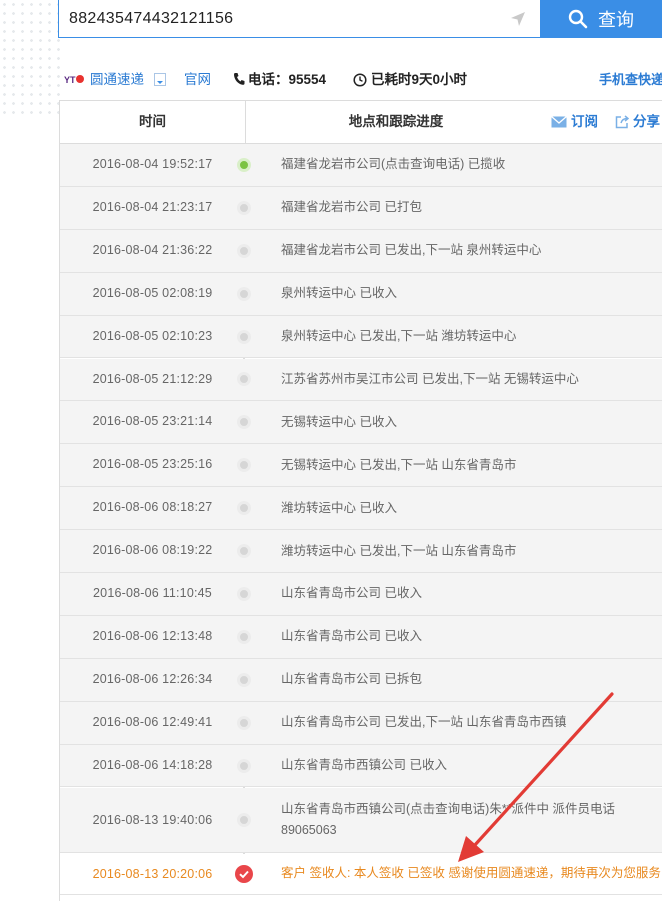 This screenshot has width=662, height=901. What do you see at coordinates (339, 293) in the screenshot?
I see `row-description: 泉州转运中心 已收入` at bounding box center [339, 293].